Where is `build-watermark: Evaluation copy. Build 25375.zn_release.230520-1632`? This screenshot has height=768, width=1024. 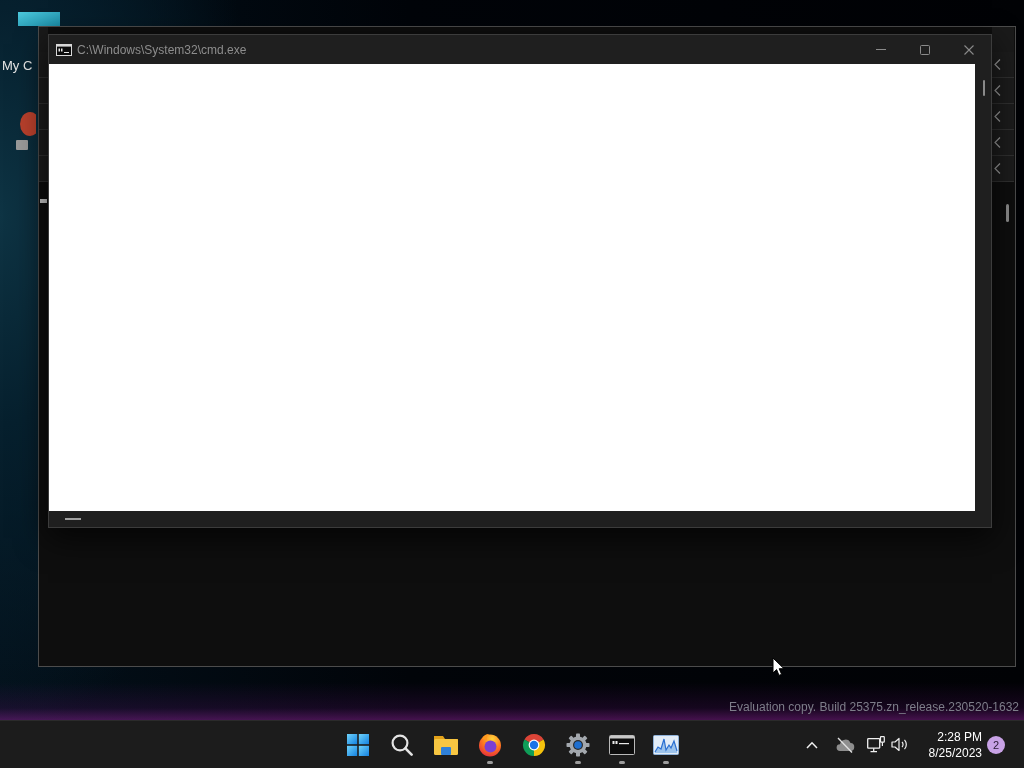 build-watermark: Evaluation copy. Build 25375.zn_release.230520-1632 is located at coordinates (874, 707).